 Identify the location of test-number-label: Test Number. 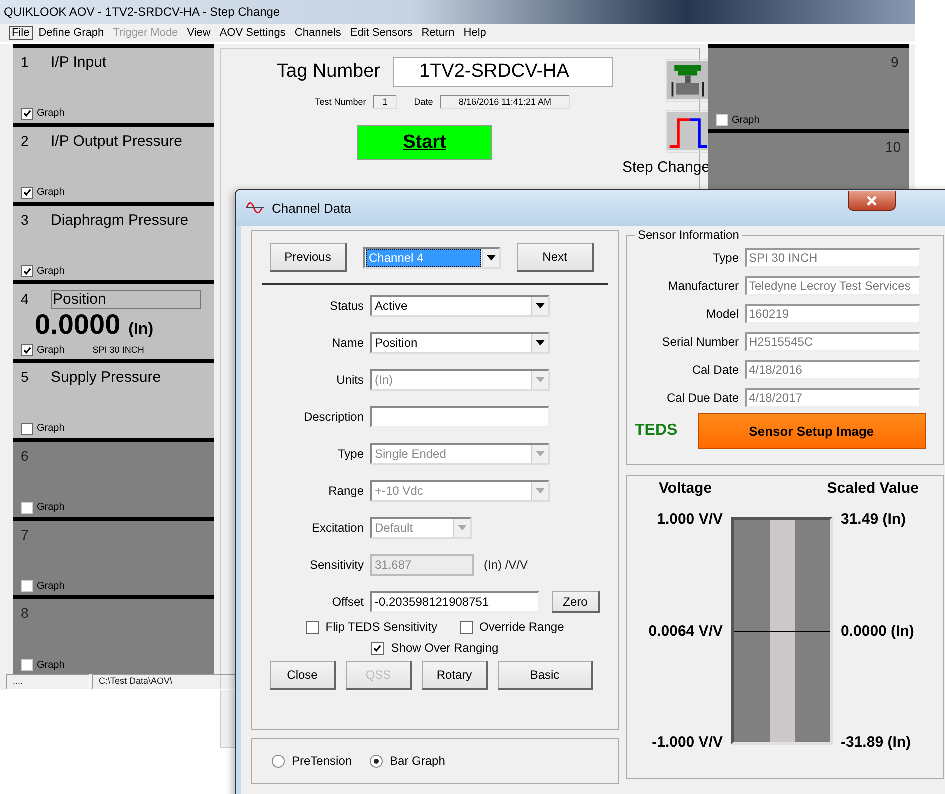
(340, 102).